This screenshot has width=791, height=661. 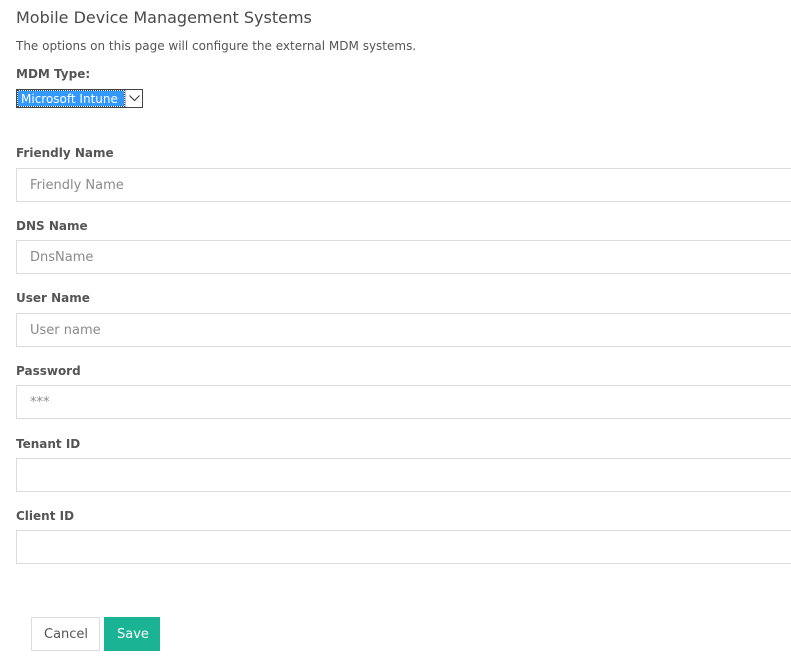 What do you see at coordinates (133, 98) in the screenshot?
I see `chevron-down-icon` at bounding box center [133, 98].